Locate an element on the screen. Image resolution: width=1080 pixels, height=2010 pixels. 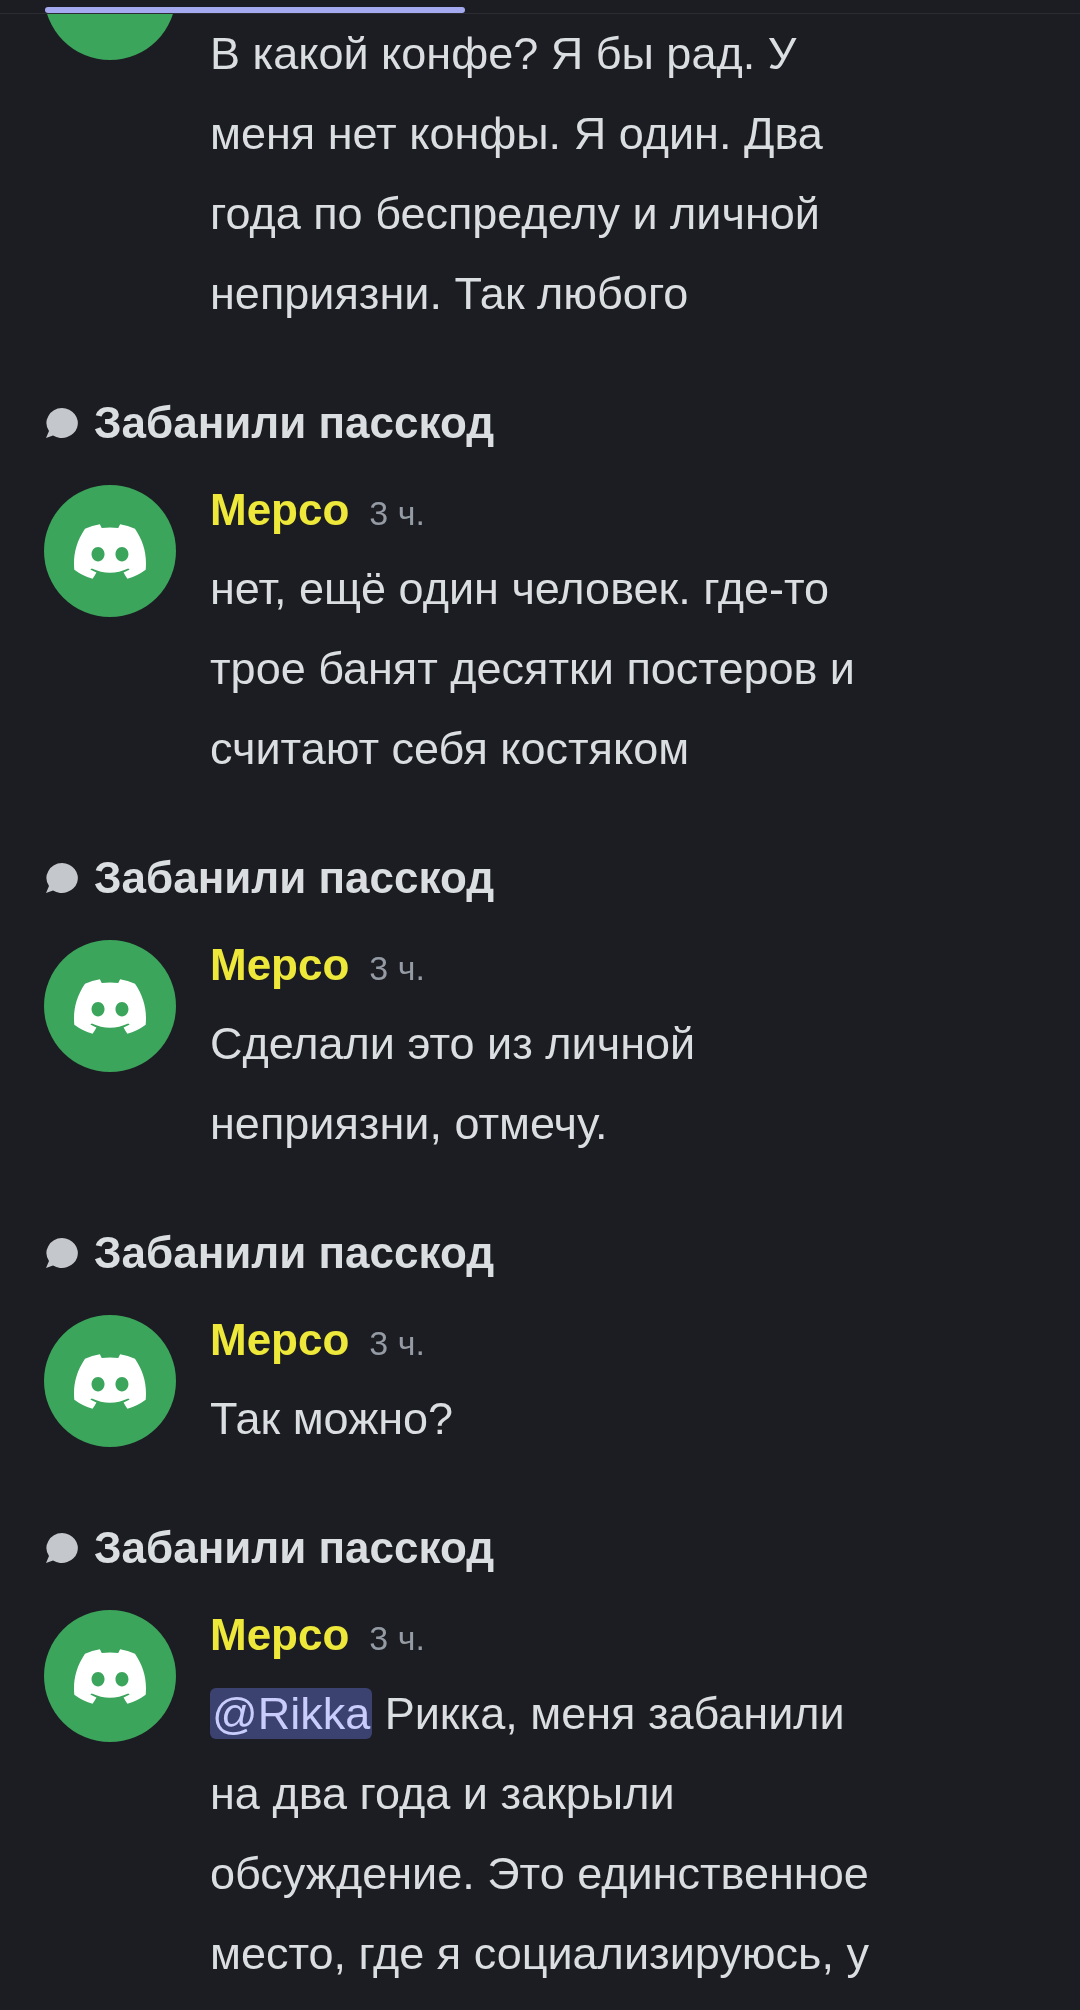
message-text: нет, ещё один человек. где-то трое банят десятки постеров и считают себя костяком is located at coordinates (533, 669).